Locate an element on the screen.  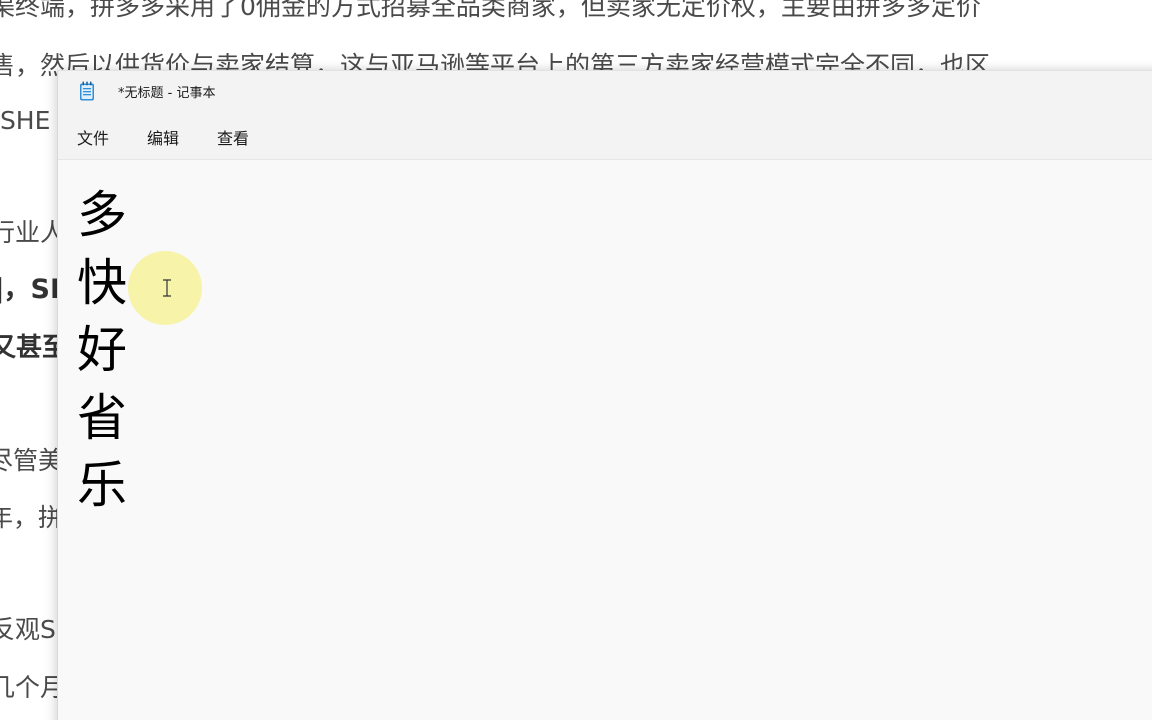
menu-file: 文件 is located at coordinates (93, 137).